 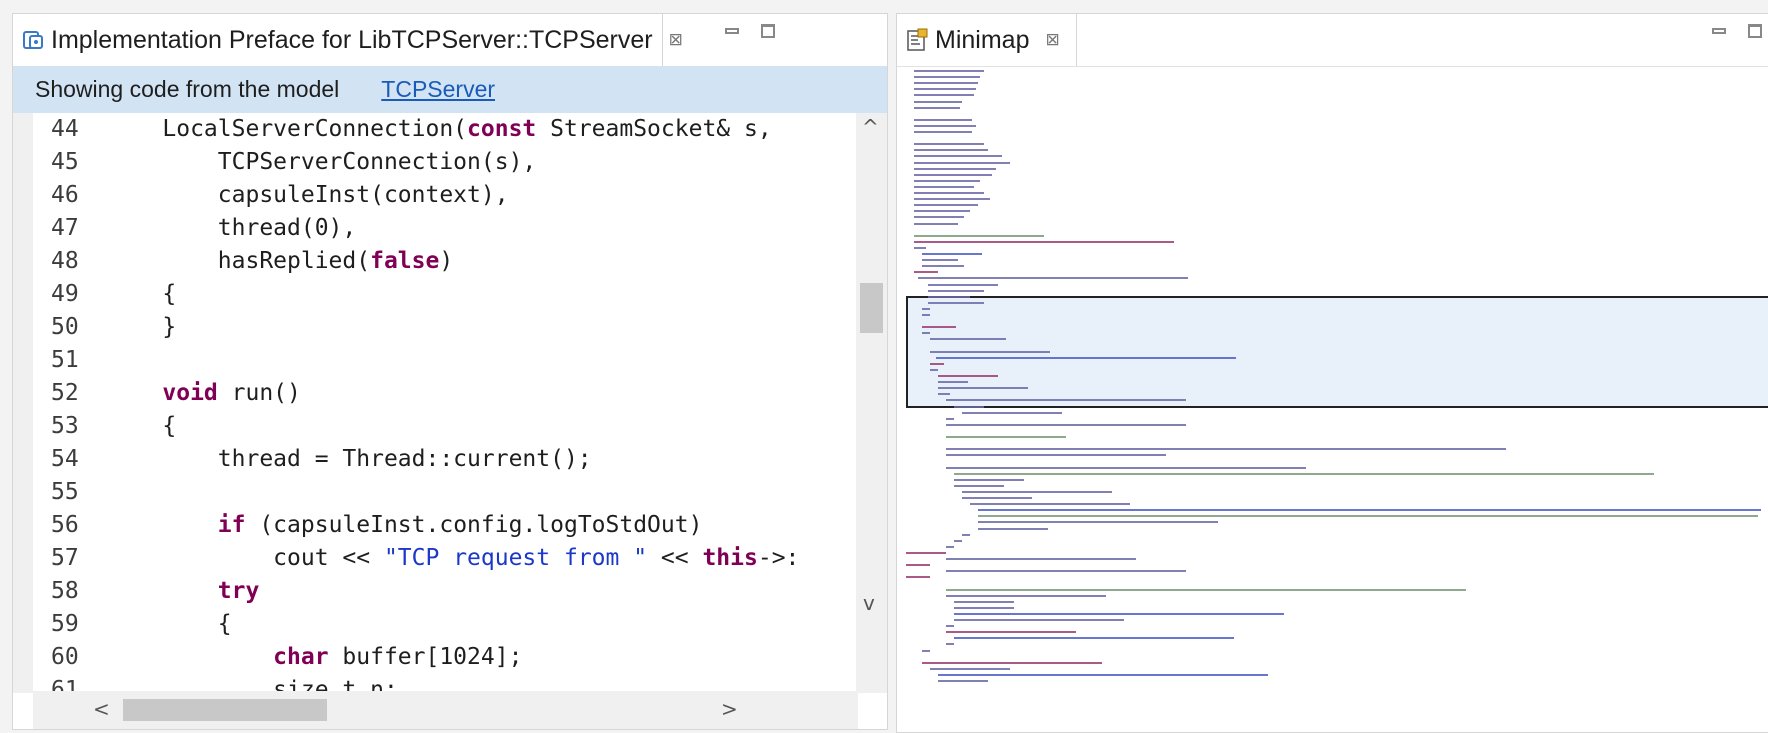 I want to click on line-number: 59, so click(x=65, y=624).